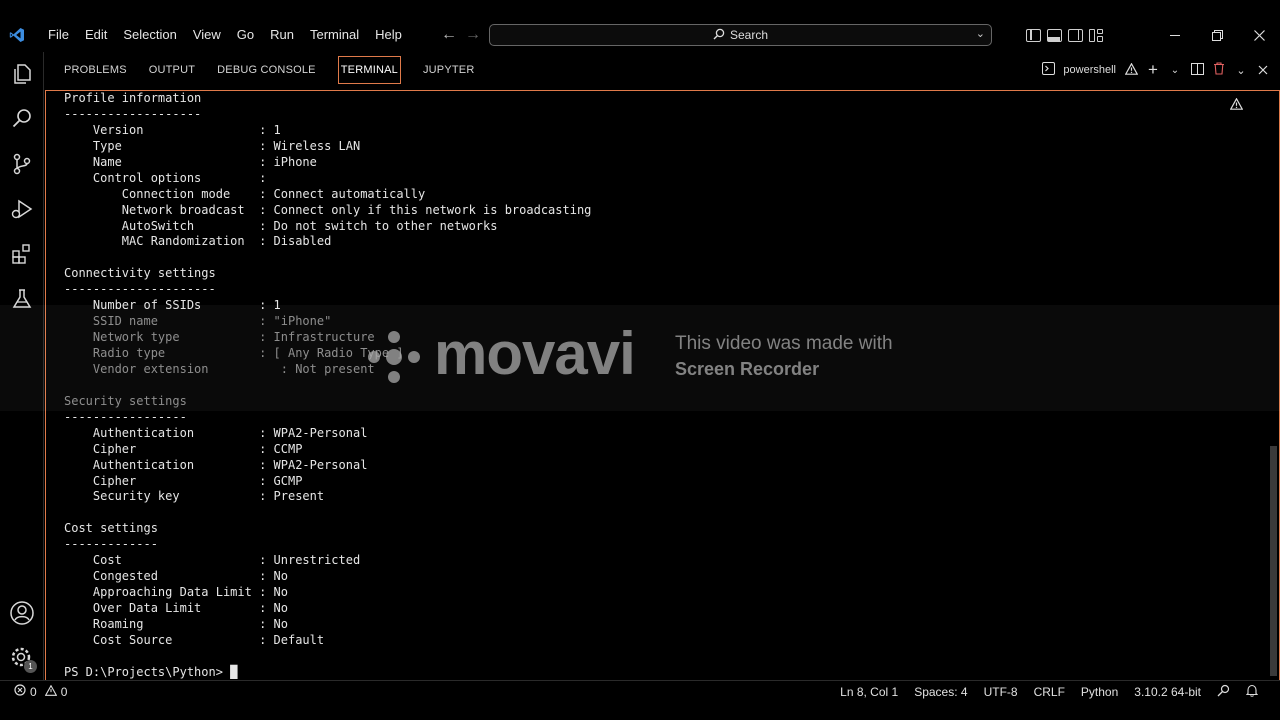 This screenshot has height=720, width=1280. I want to click on explorer-icon, so click(22, 74).